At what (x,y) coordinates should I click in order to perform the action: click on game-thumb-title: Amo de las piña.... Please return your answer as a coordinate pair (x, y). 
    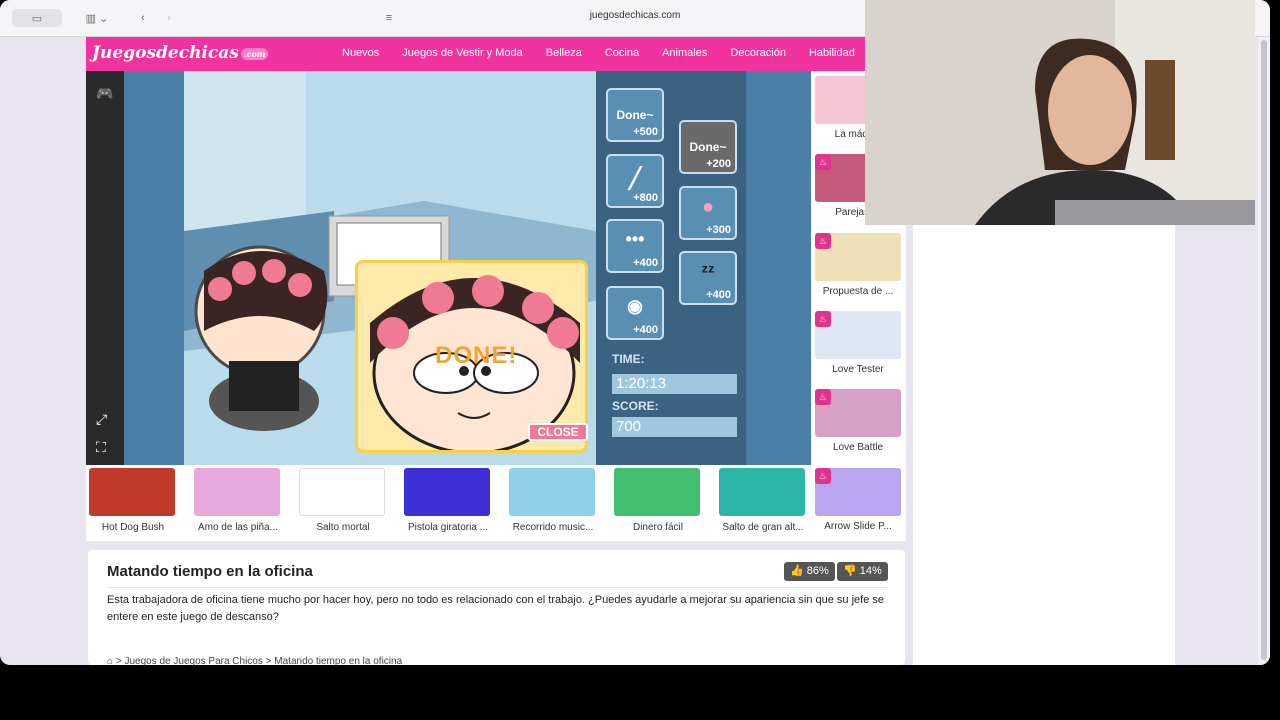
    Looking at the image, I should click on (238, 527).